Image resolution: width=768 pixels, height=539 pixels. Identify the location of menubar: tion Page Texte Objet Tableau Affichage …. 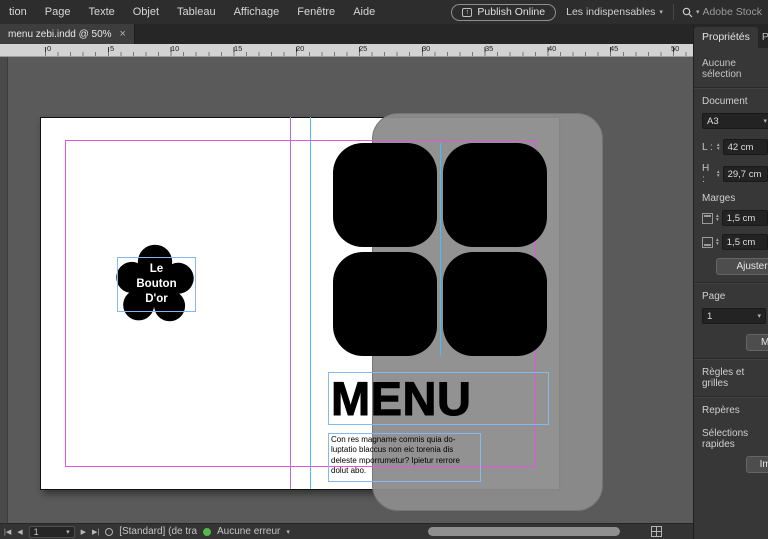
(384, 12).